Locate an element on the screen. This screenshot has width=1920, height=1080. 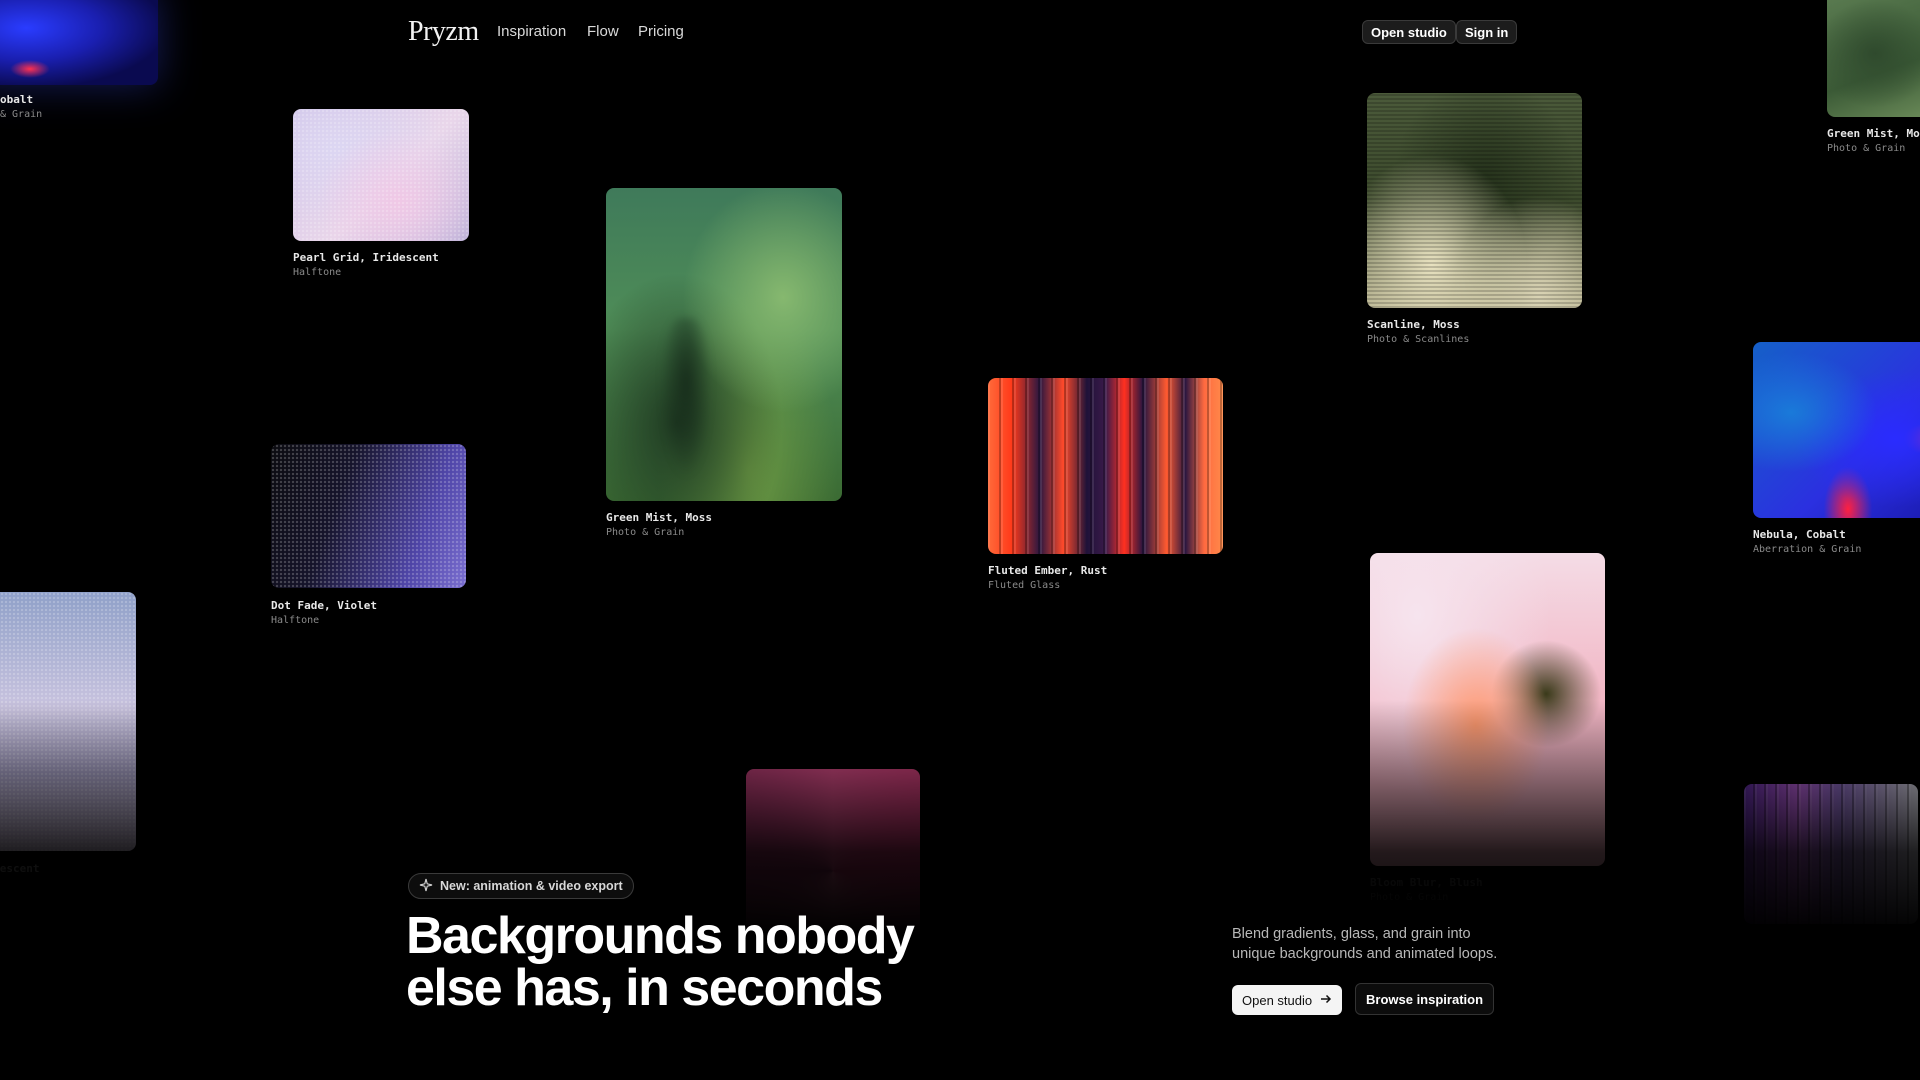
preset-title: Green Mist, Moss is located at coordinates (659, 517).